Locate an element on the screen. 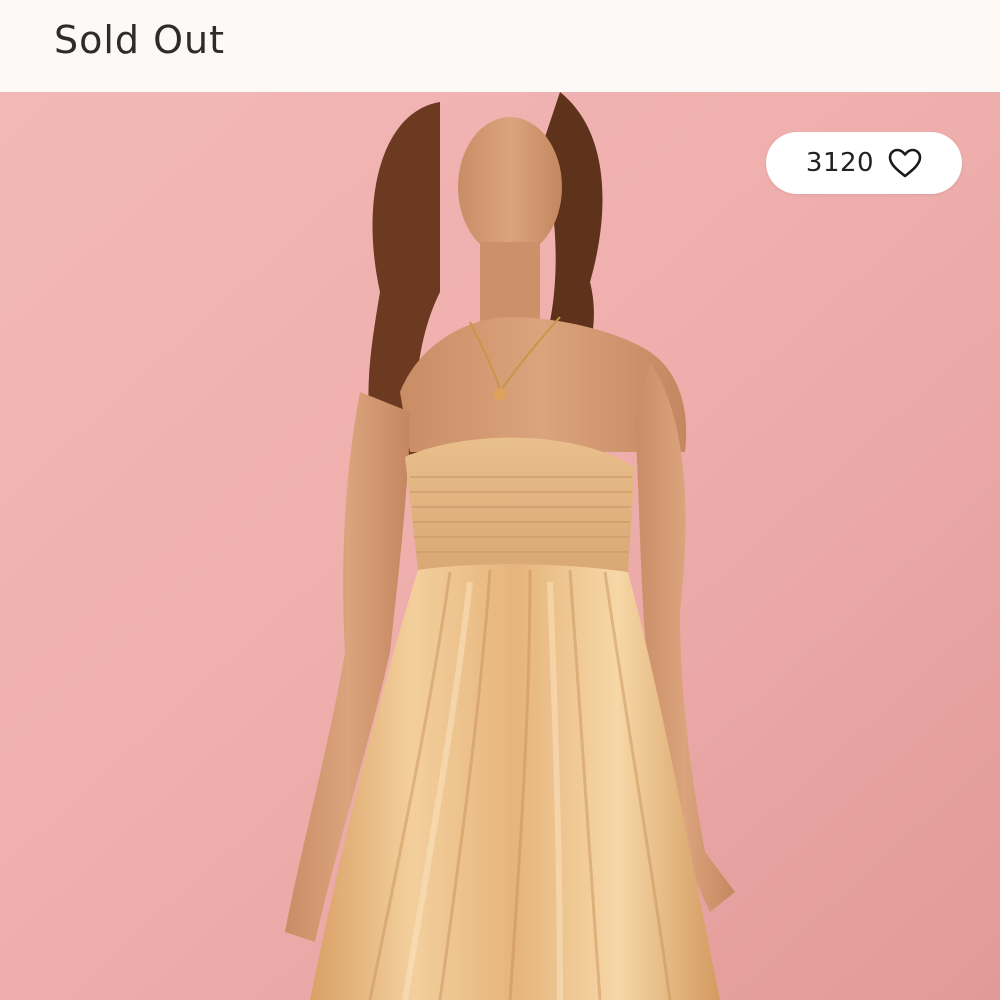 The height and width of the screenshot is (1000, 1000). heart-outline-icon is located at coordinates (905, 163).